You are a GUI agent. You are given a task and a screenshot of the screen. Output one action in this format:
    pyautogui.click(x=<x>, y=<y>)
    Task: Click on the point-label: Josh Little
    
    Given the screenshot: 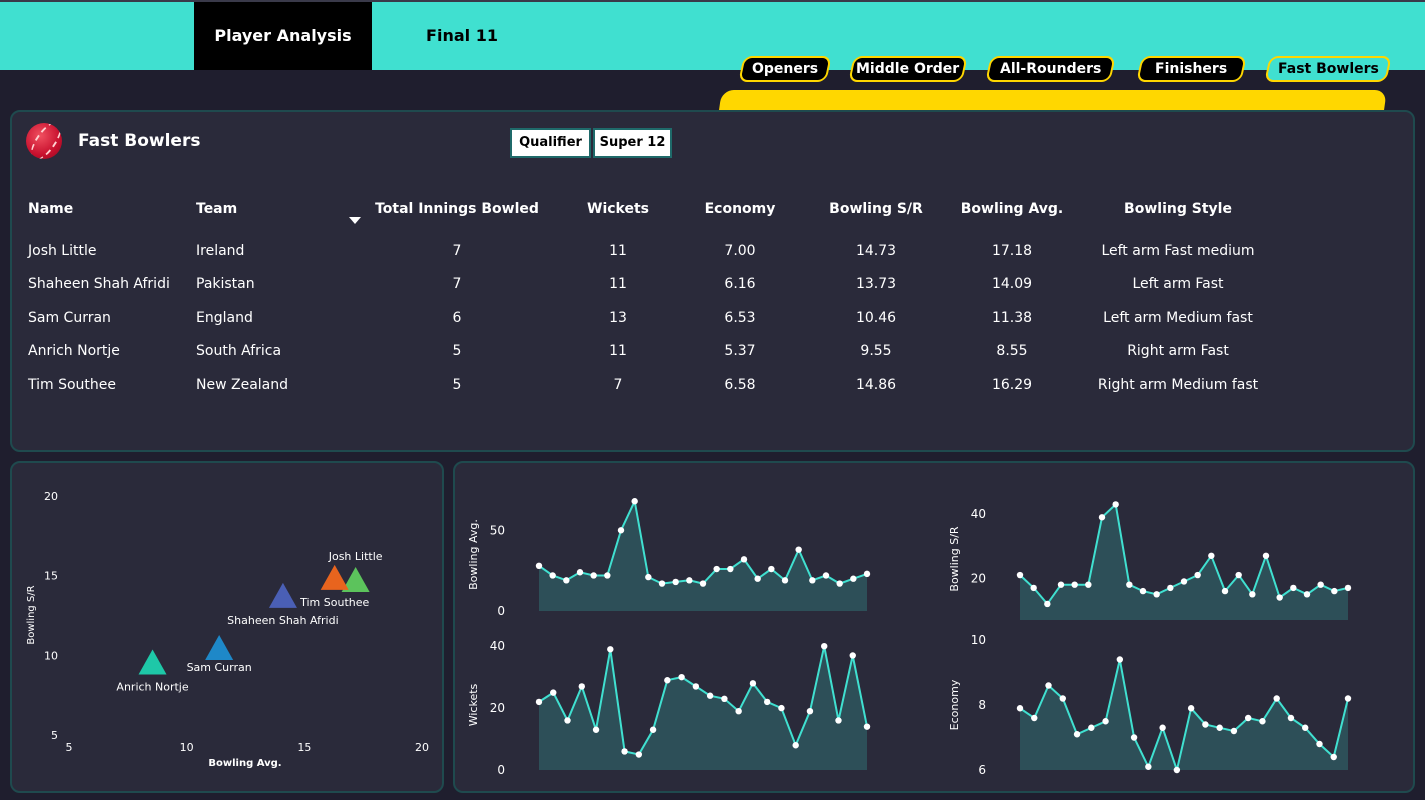 What is the action you would take?
    pyautogui.click(x=355, y=556)
    